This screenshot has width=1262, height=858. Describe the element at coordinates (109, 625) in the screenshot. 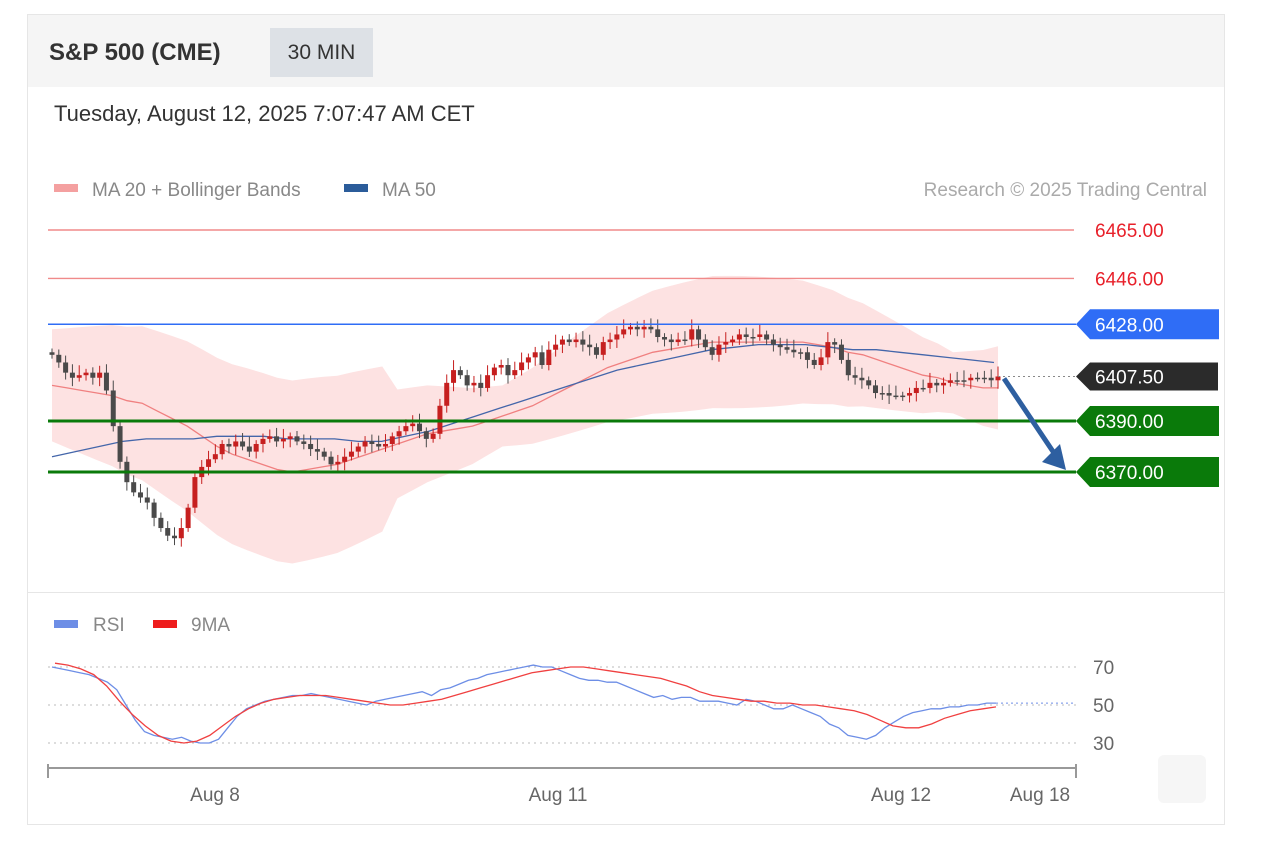

I see `rsi-legend-label: RSI` at that location.